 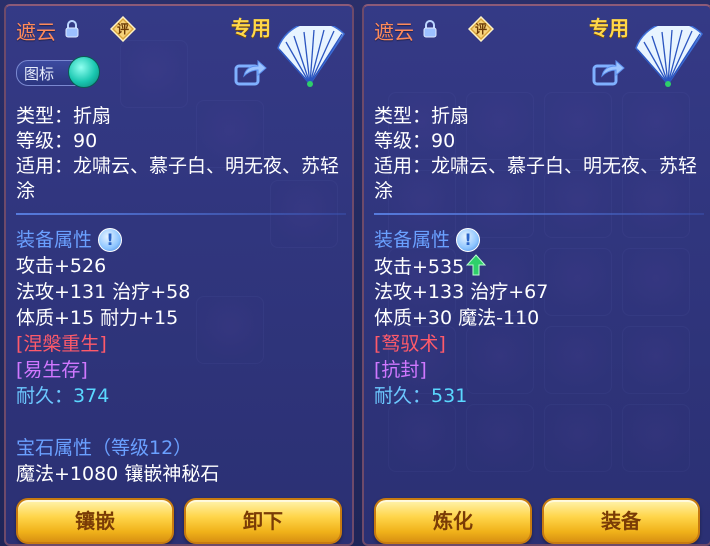 What do you see at coordinates (104, 448) in the screenshot?
I see `gem-section-title: 宝石属性（等级12）` at bounding box center [104, 448].